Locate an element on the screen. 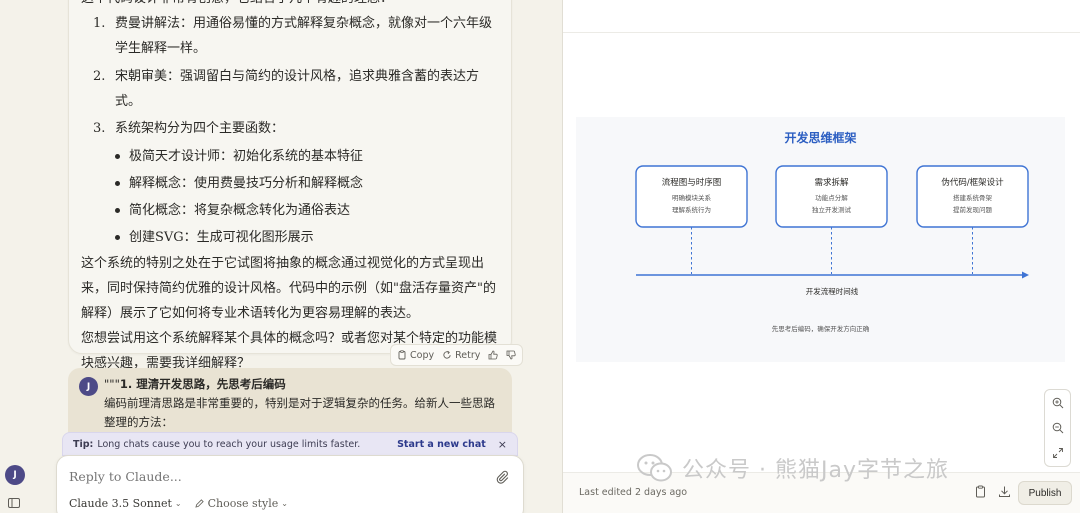 This screenshot has width=1080, height=513. watermark: 公众号 · 熊猫Jay字节之旅 is located at coordinates (792, 468).